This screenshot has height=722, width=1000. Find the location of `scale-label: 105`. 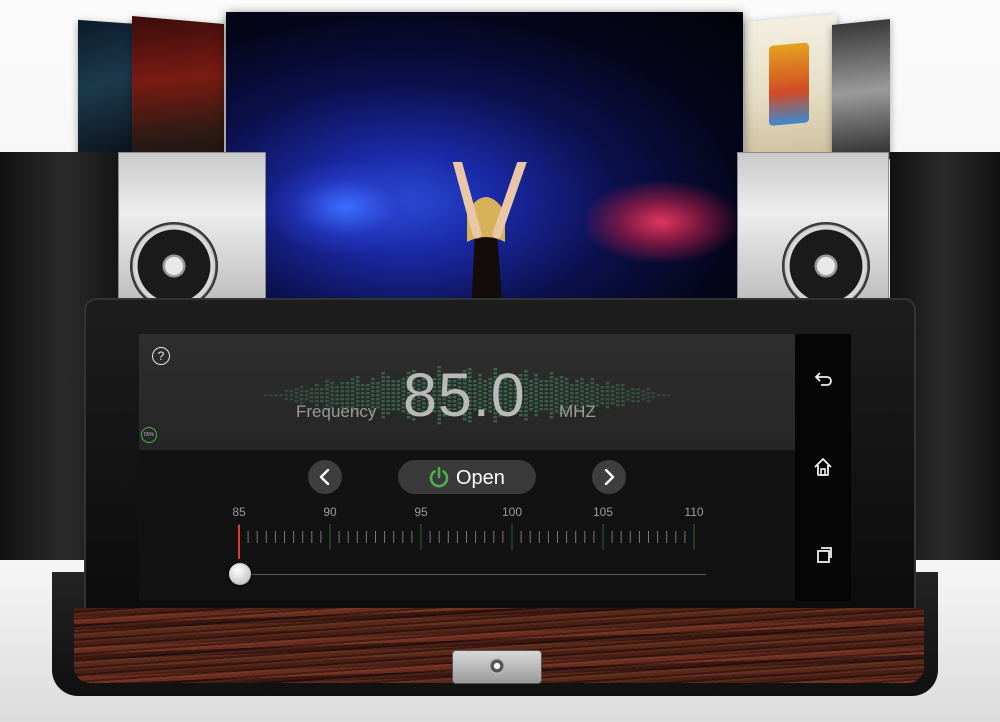

scale-label: 105 is located at coordinates (603, 512).